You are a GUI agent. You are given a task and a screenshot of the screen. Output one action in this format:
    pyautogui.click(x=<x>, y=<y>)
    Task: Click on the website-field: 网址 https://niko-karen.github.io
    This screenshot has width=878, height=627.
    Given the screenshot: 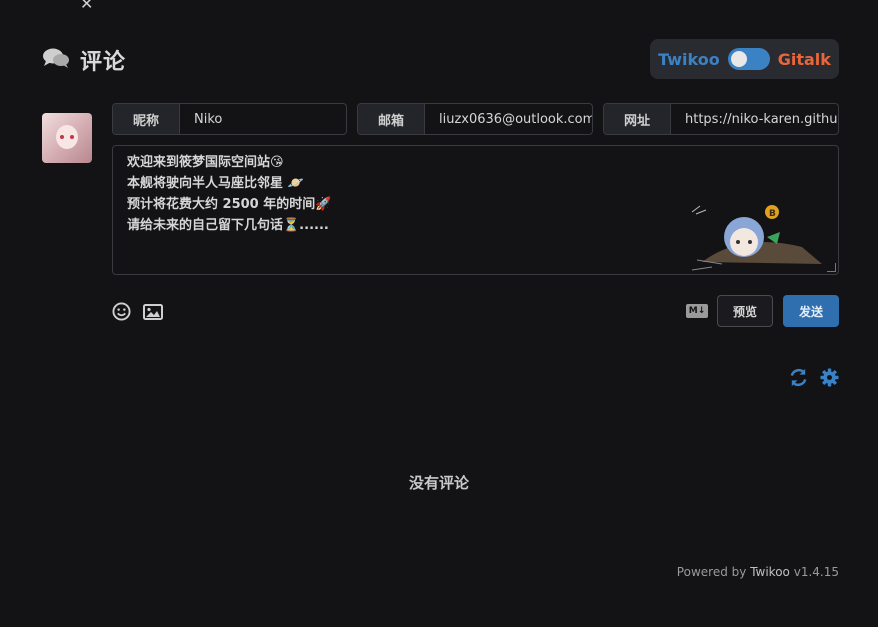 What is the action you would take?
    pyautogui.click(x=721, y=119)
    